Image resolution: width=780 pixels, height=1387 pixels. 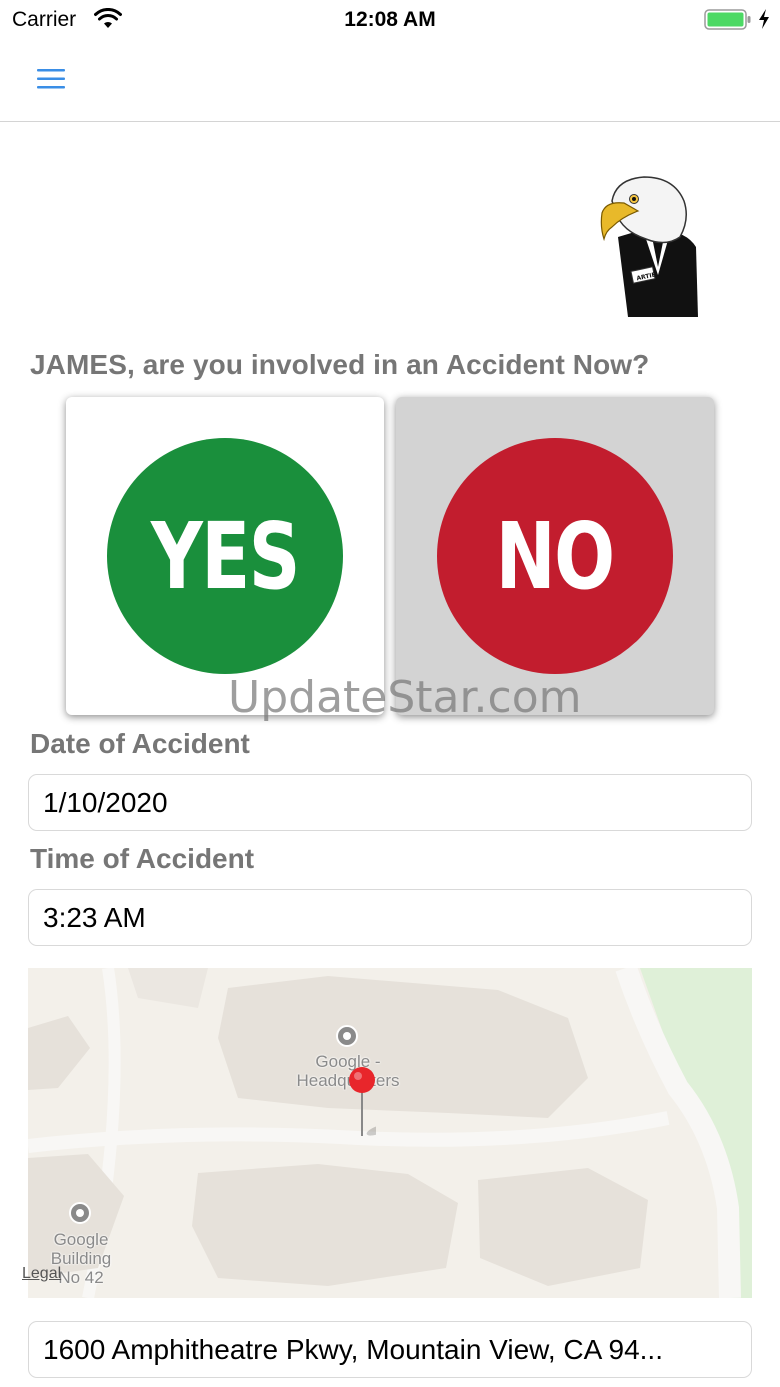 I want to click on yes-button: YES, so click(x=225, y=556).